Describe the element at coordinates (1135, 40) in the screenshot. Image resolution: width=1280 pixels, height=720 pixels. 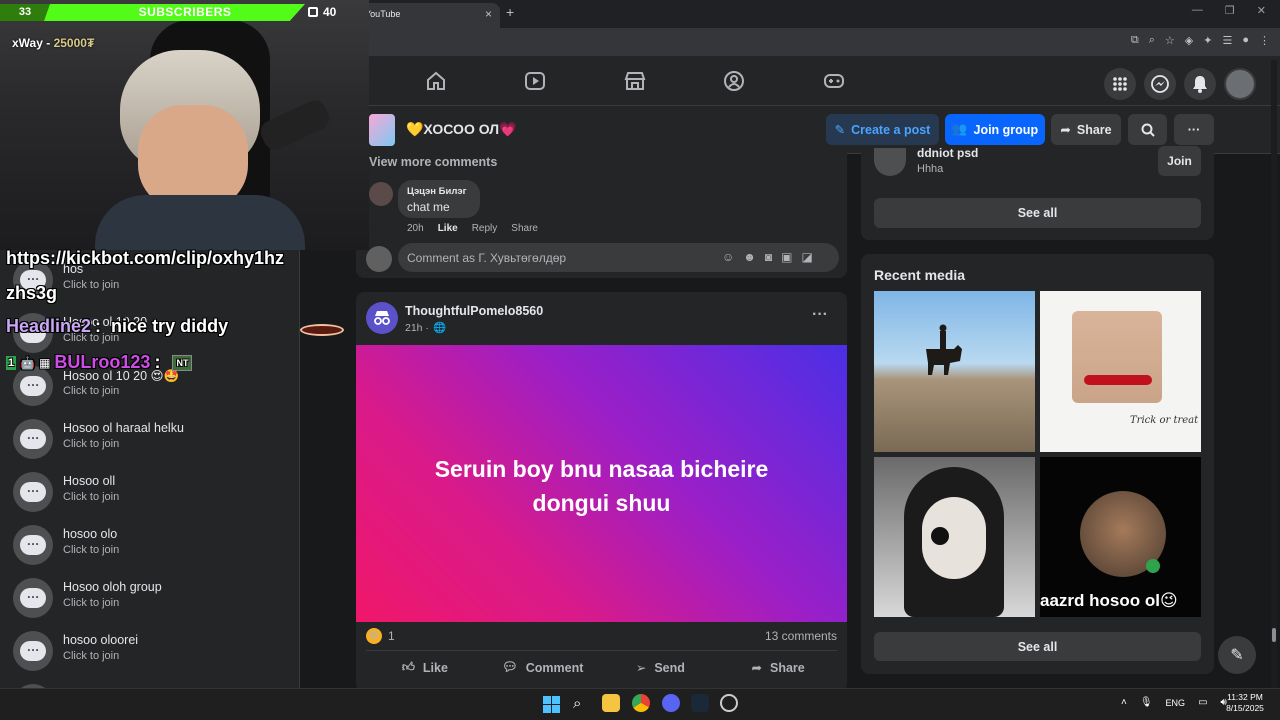
I see `install-app-icon: ⧉` at that location.